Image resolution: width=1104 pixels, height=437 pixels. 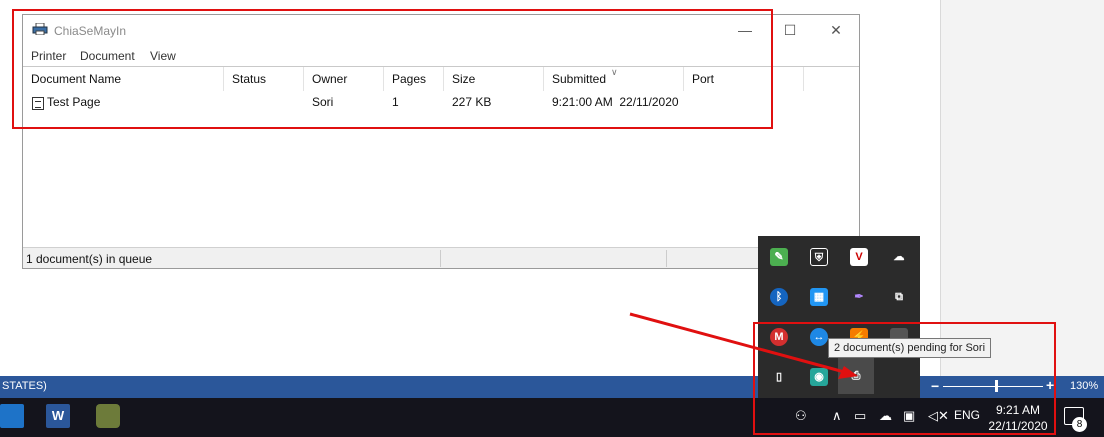 I want to click on monitor-icon: ▦, so click(x=819, y=297).